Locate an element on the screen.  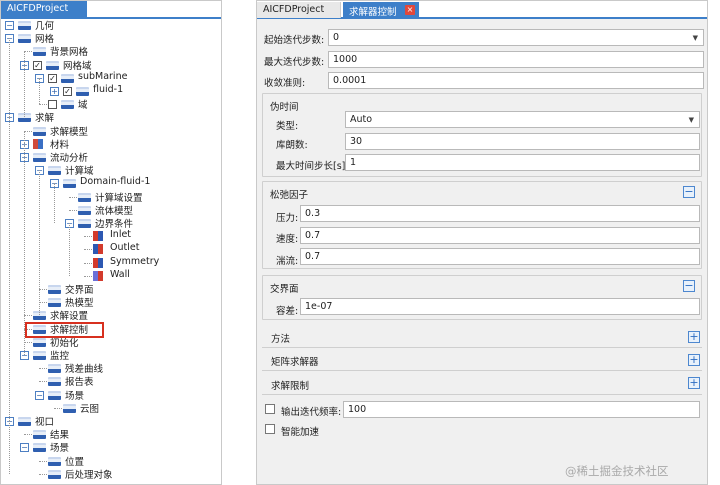
tree-node: − 视口 is located at coordinates (111, 421).